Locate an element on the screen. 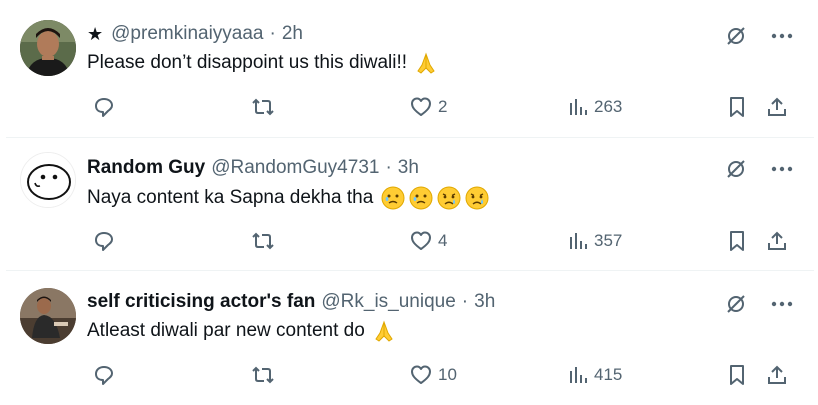 The height and width of the screenshot is (405, 818). views-button: 415 is located at coordinates (595, 375).